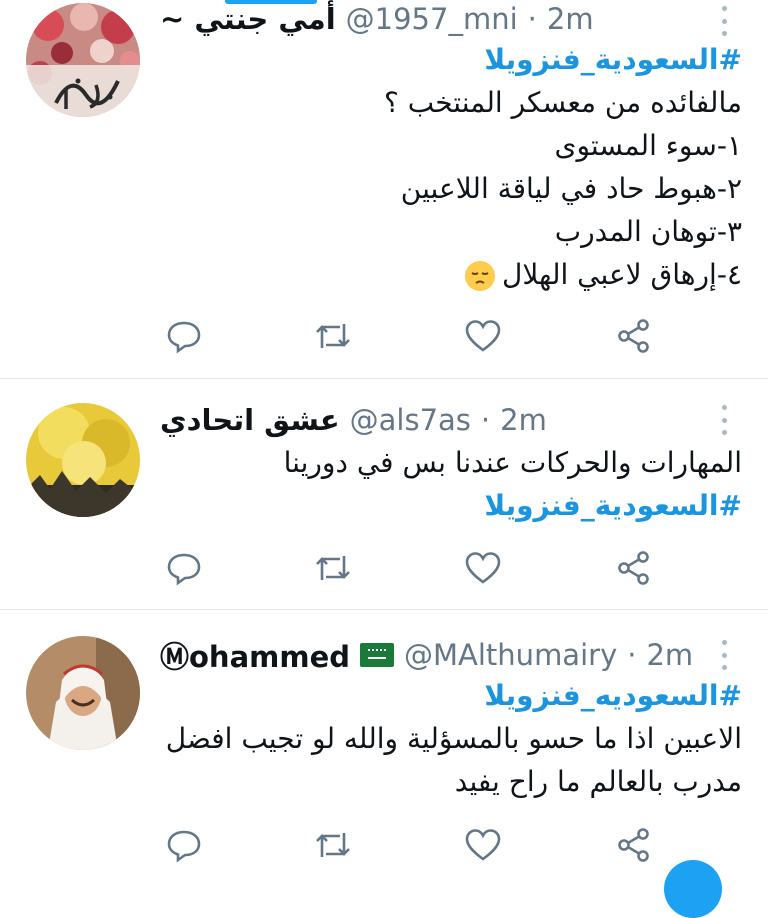  I want to click on tweet-header: Ⓜohammed @MAlthumairy · 2m, so click(436, 655).